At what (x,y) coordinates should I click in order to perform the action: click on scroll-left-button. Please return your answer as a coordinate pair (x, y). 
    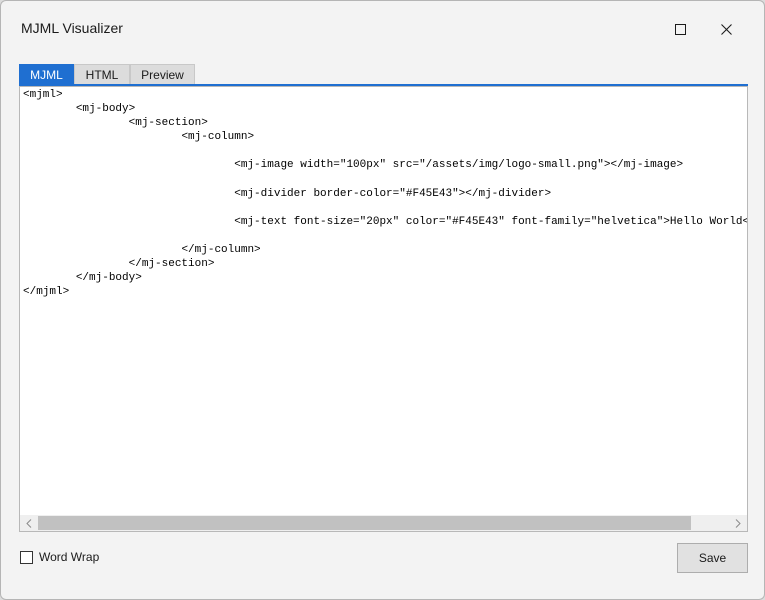
    Looking at the image, I should click on (29, 523).